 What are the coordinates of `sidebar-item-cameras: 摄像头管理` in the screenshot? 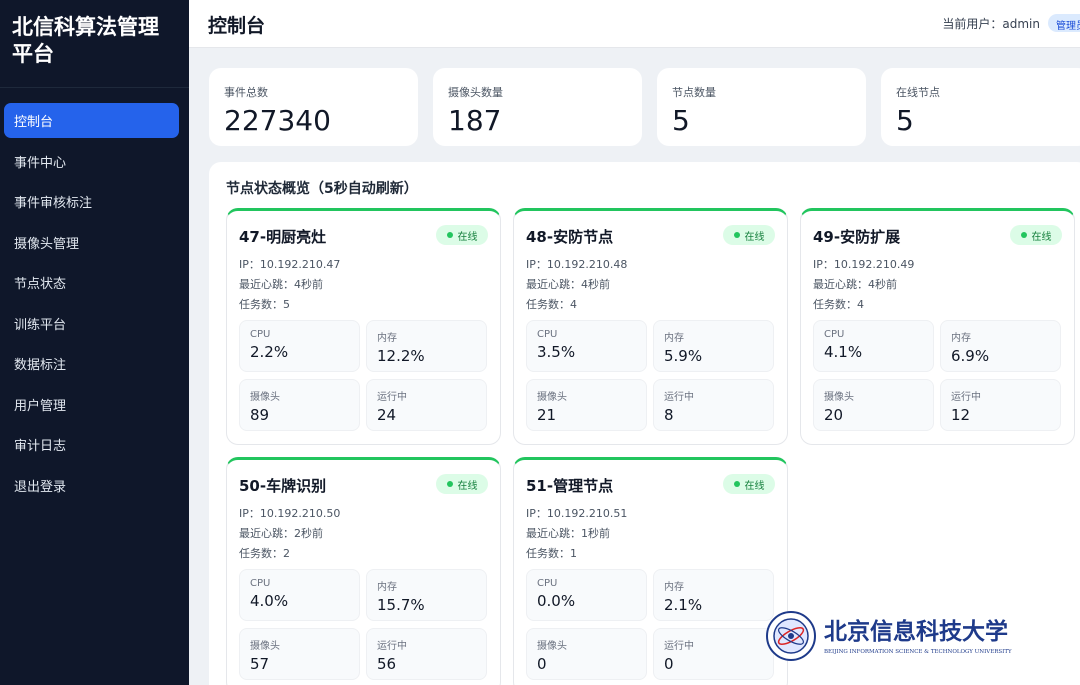 It's located at (91, 242).